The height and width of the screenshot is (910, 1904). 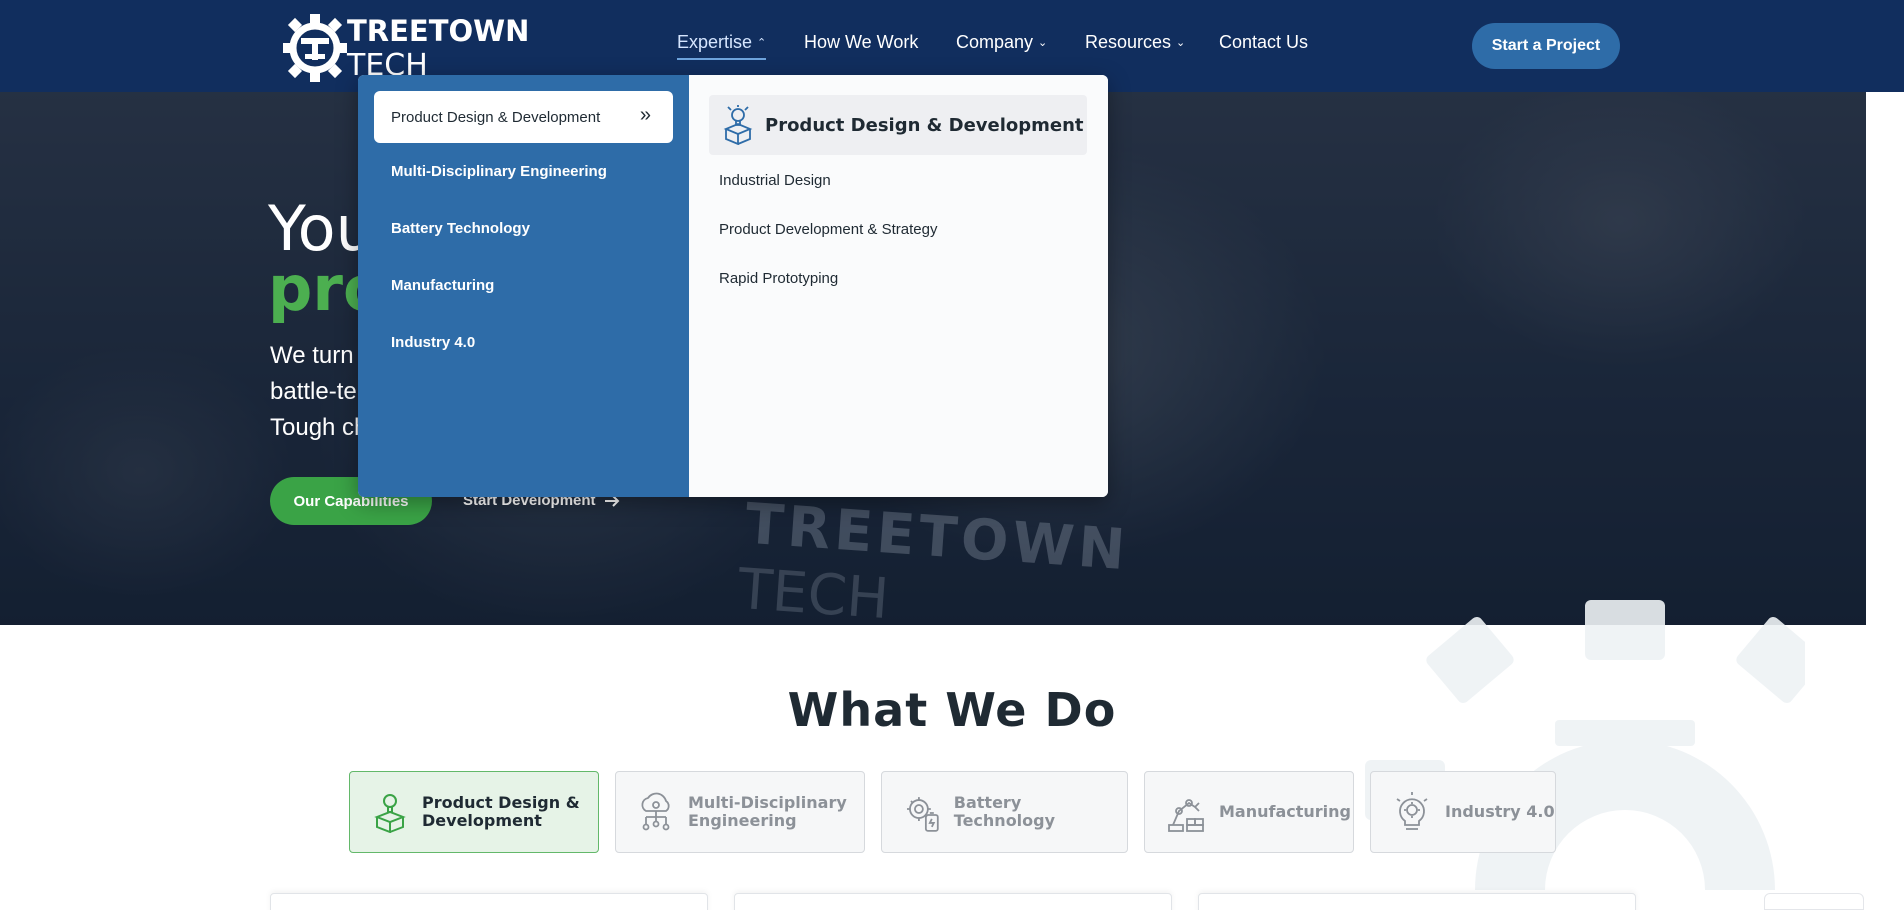 I want to click on mega-category-label: Product Design & Development, so click(x=496, y=117).